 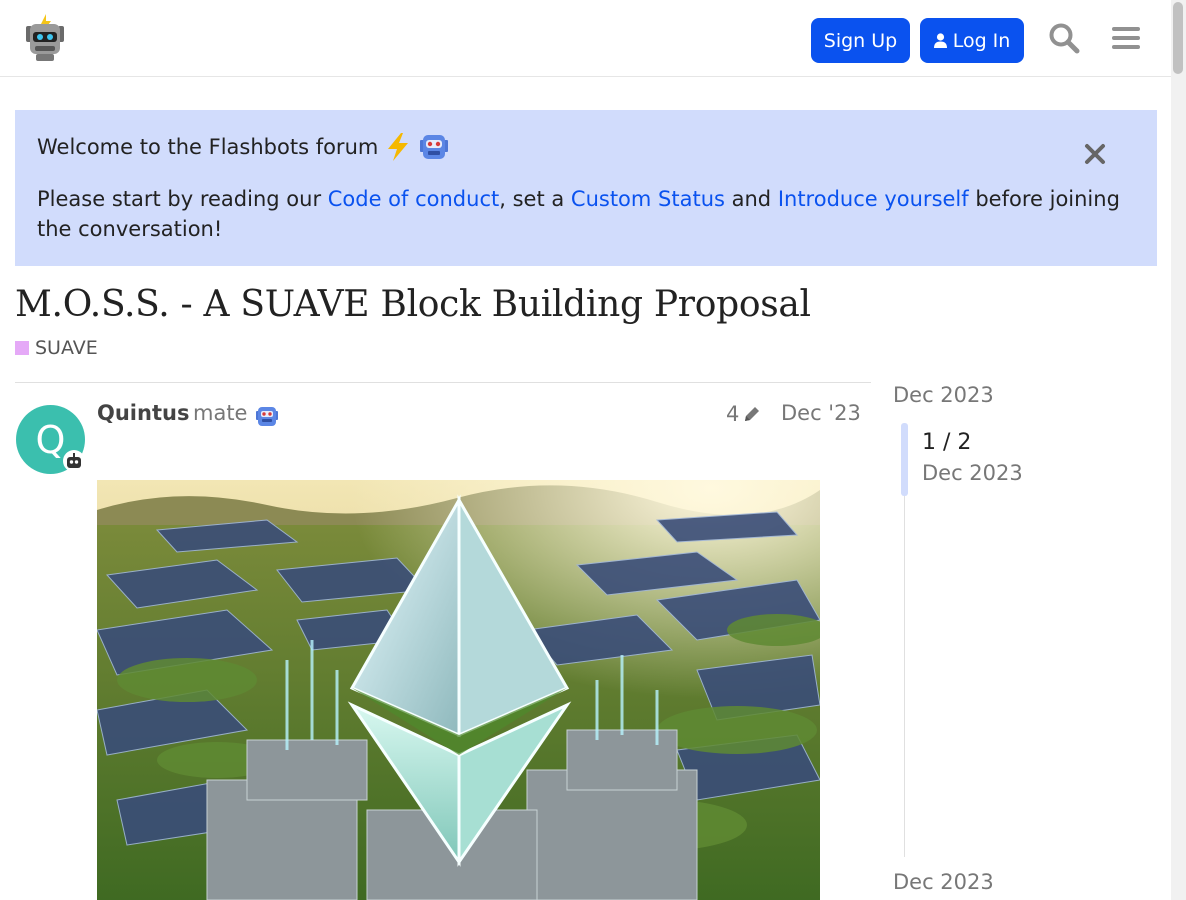 I want to click on site-header: Sign Up Log In, so click(x=585, y=38).